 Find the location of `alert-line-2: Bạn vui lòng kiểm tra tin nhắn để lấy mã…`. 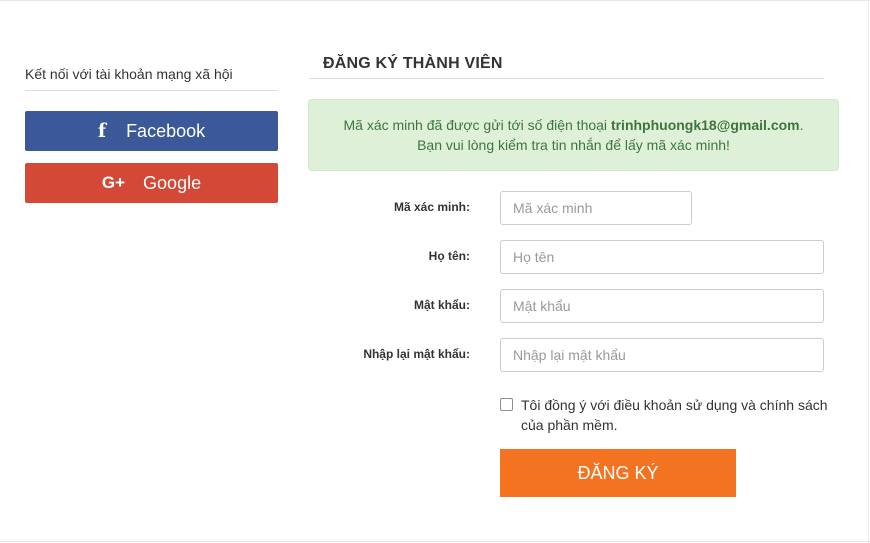

alert-line-2: Bạn vui lòng kiểm tra tin nhắn để lấy mã… is located at coordinates (573, 145).